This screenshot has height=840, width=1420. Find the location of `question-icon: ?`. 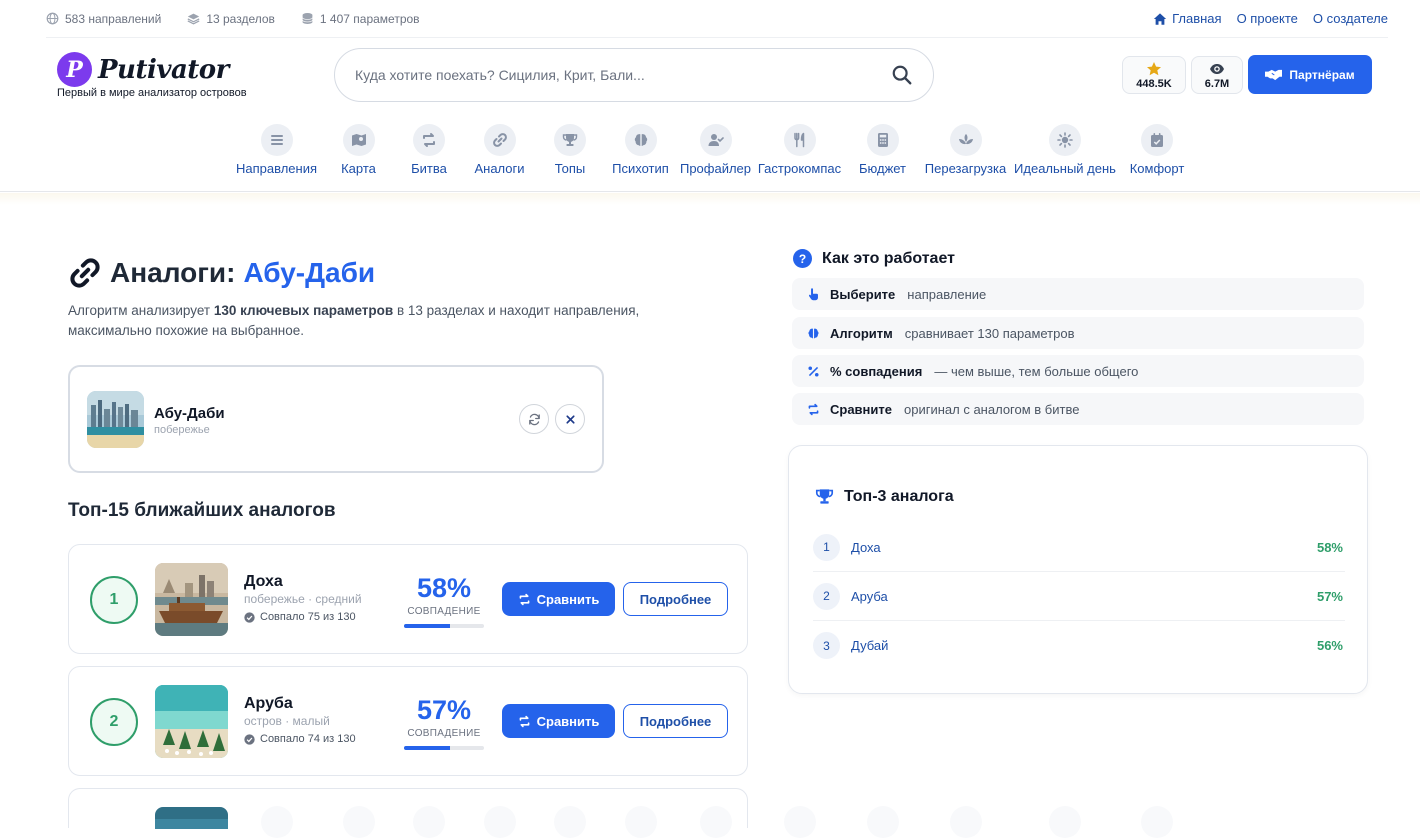

question-icon: ? is located at coordinates (802, 258).